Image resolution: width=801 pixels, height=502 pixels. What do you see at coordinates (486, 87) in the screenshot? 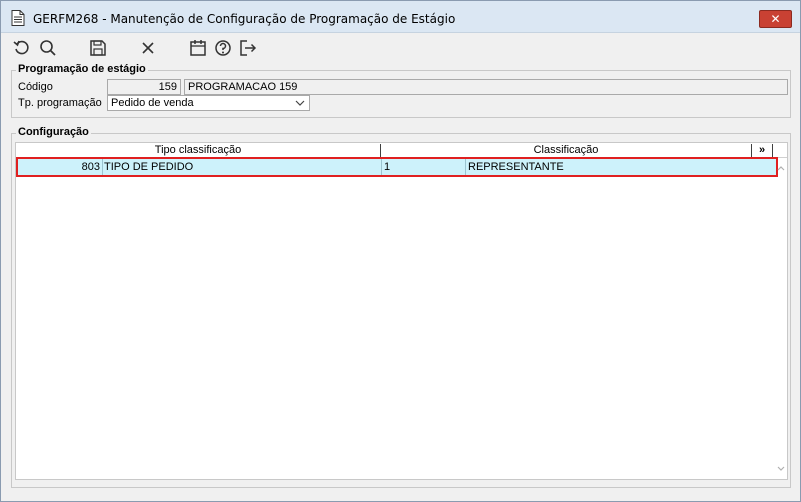
I see `descricao-field: PROGRAMACAO 159` at bounding box center [486, 87].